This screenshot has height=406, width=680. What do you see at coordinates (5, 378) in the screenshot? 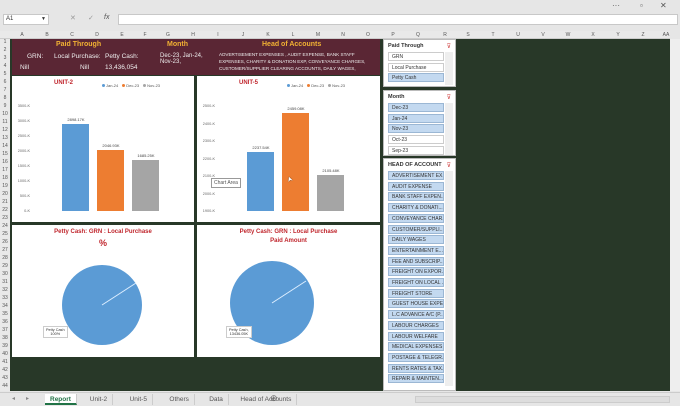
I see `row-header: 43` at bounding box center [5, 378].